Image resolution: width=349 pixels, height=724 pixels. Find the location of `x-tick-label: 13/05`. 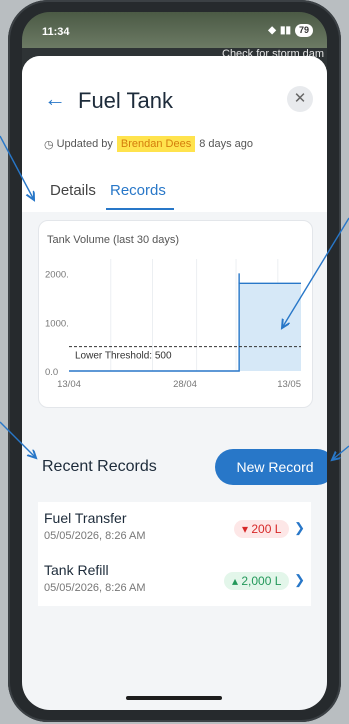

x-tick-label: 13/05 is located at coordinates (289, 384).